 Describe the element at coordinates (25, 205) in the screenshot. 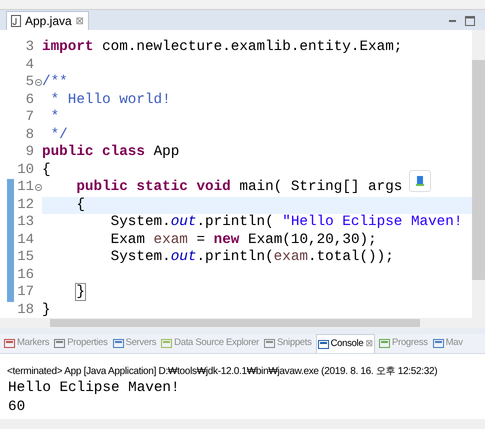

I see `line-number: 12` at that location.